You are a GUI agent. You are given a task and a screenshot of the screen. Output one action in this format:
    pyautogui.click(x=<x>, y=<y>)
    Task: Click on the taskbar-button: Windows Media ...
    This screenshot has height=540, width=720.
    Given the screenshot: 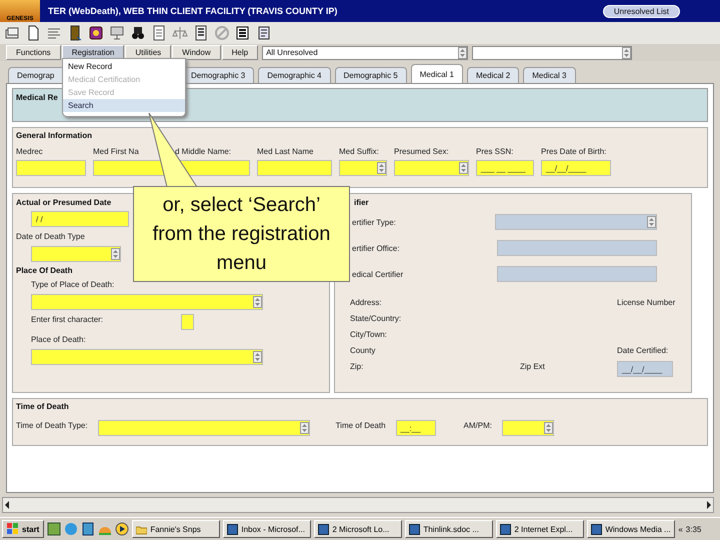 What is the action you would take?
    pyautogui.click(x=631, y=529)
    